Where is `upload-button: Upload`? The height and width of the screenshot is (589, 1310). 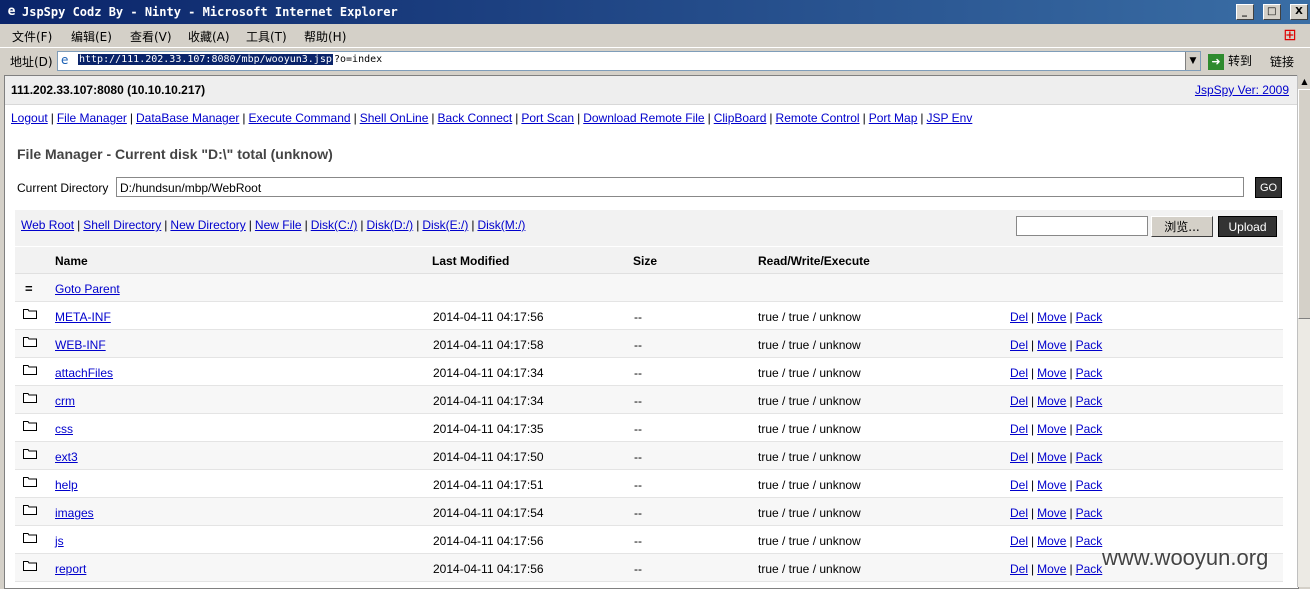 upload-button: Upload is located at coordinates (1247, 226).